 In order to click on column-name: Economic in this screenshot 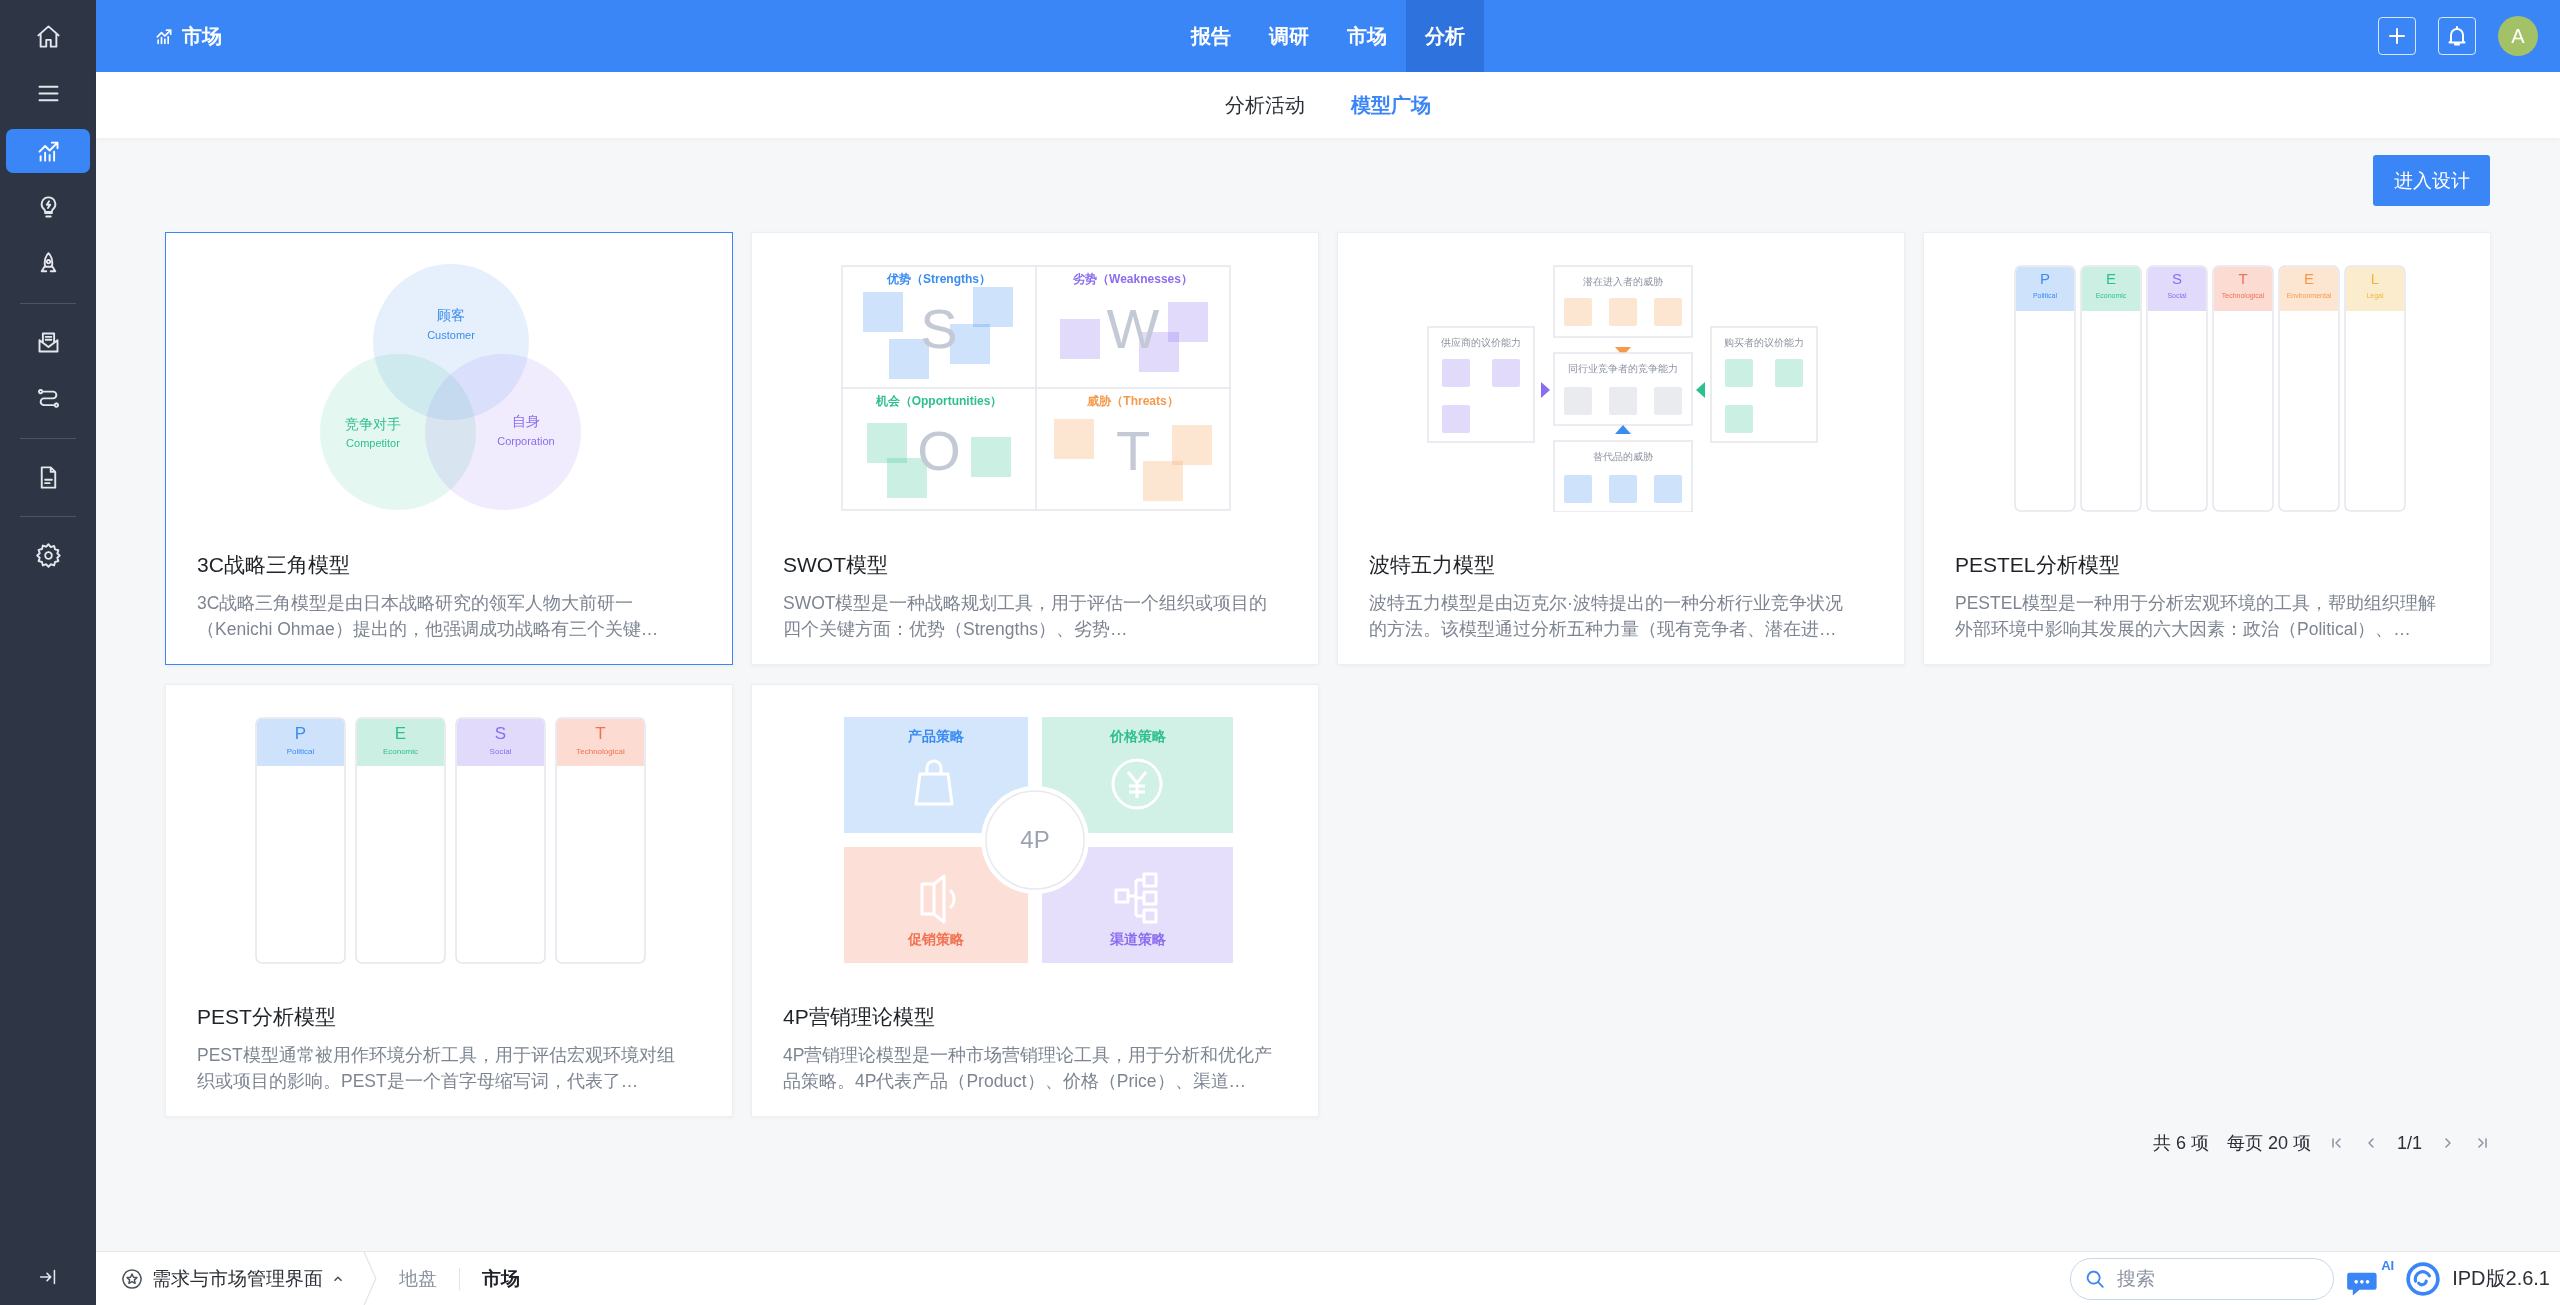, I will do `click(400, 751)`.